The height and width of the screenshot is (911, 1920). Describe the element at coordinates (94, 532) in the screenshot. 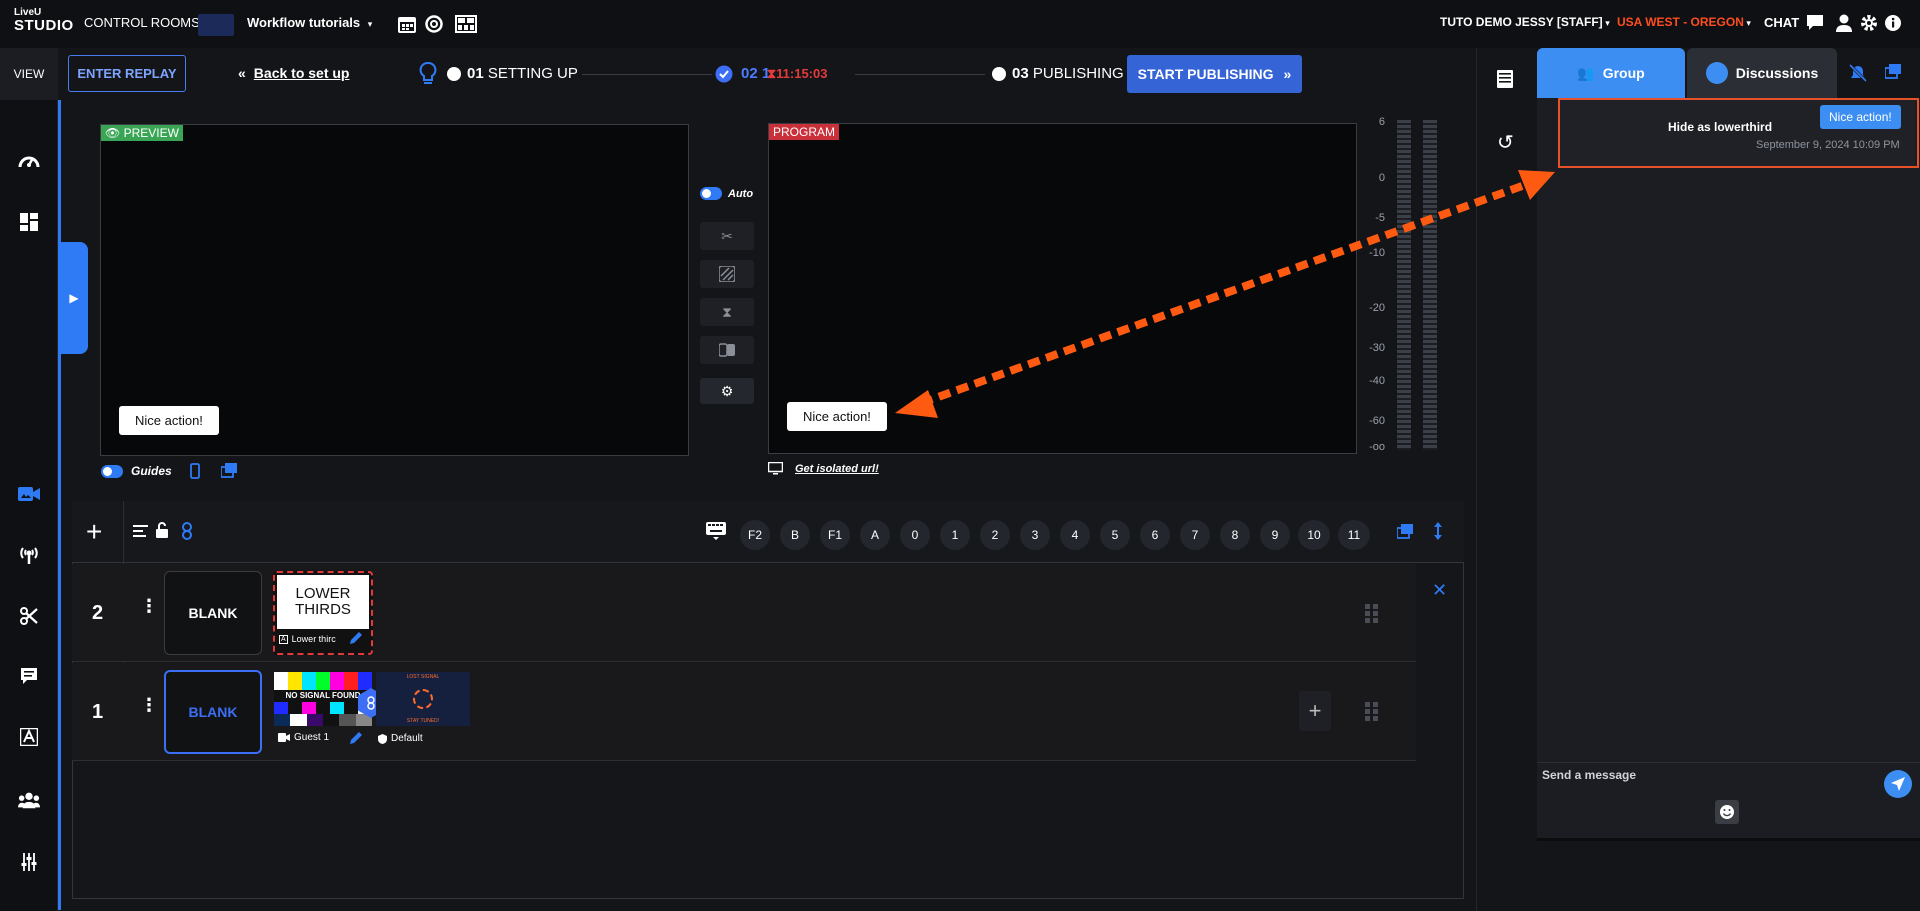

I see `add-plus-icon: +` at that location.